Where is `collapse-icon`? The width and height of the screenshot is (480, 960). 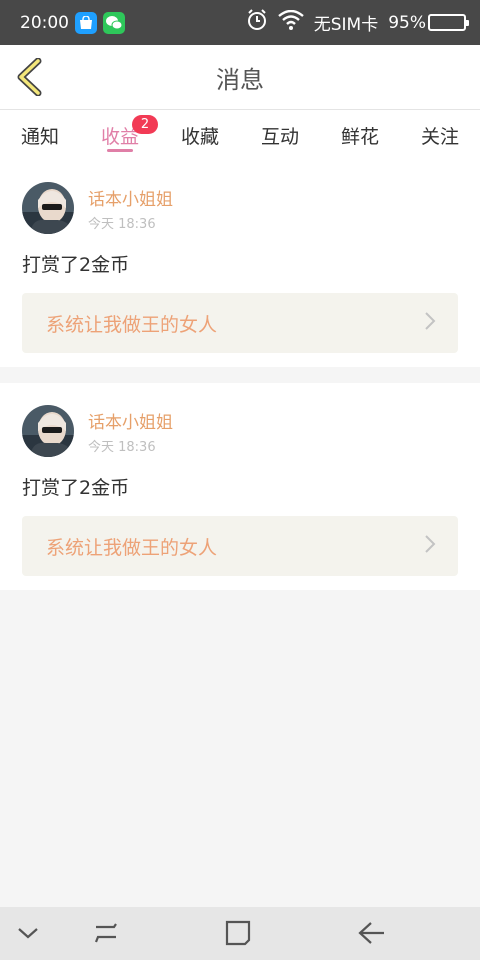
collapse-icon is located at coordinates (28, 933).